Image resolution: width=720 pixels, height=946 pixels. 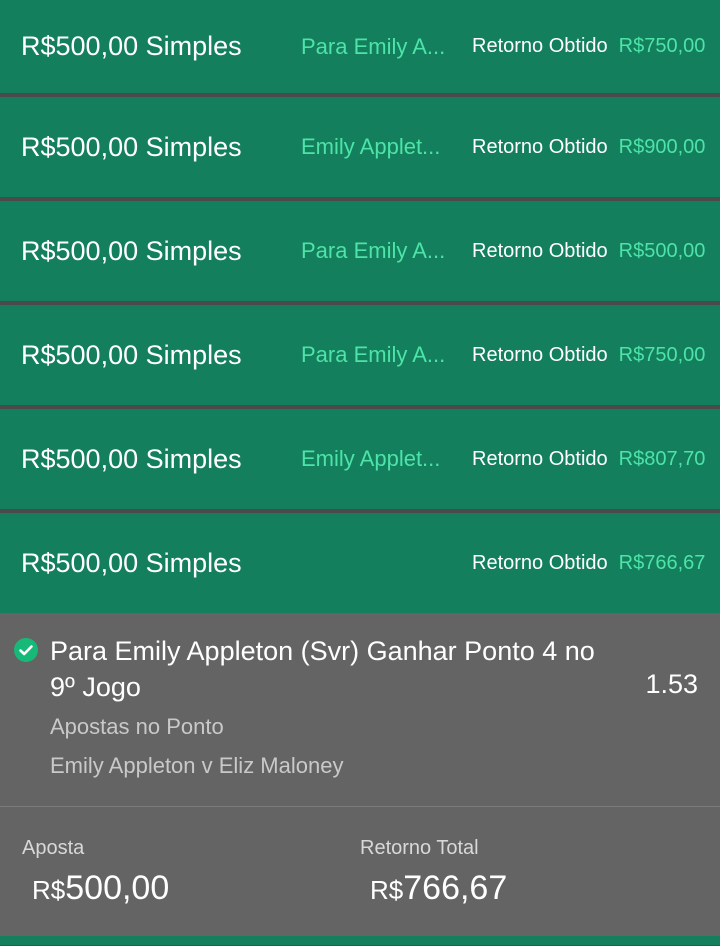 What do you see at coordinates (137, 726) in the screenshot?
I see `market-name: Apostas no Ponto` at bounding box center [137, 726].